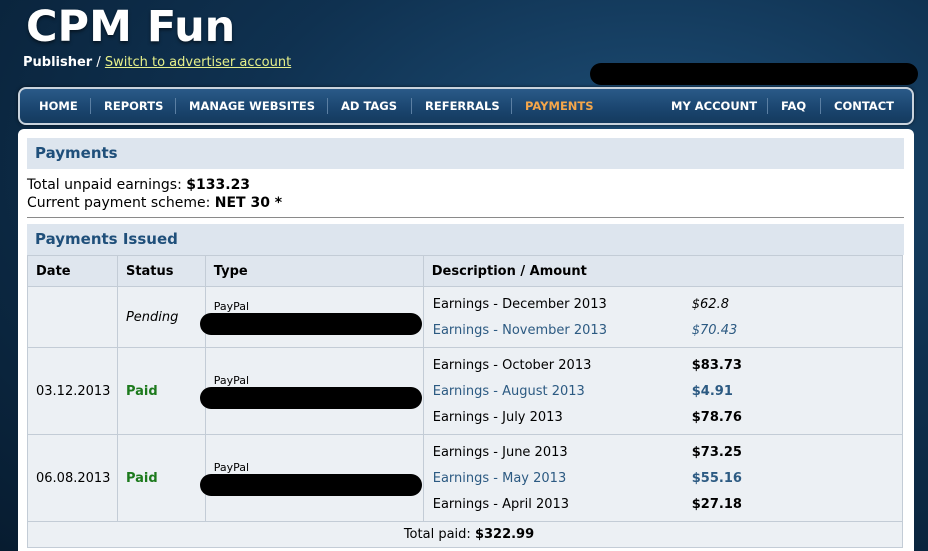 This screenshot has height=551, width=928. Describe the element at coordinates (519, 330) in the screenshot. I see `earnings-label: Earnings - November 2013` at that location.